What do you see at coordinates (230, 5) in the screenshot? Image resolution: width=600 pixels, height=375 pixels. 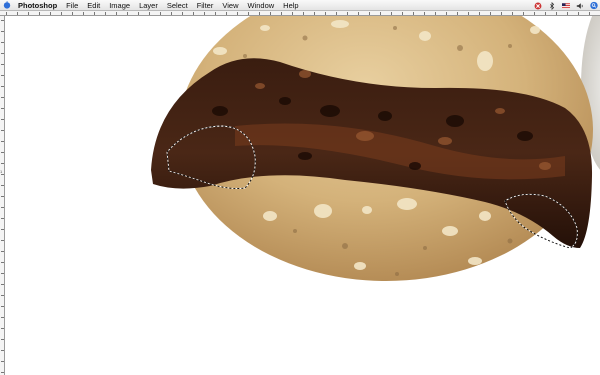 I see `menu-view: View` at bounding box center [230, 5].